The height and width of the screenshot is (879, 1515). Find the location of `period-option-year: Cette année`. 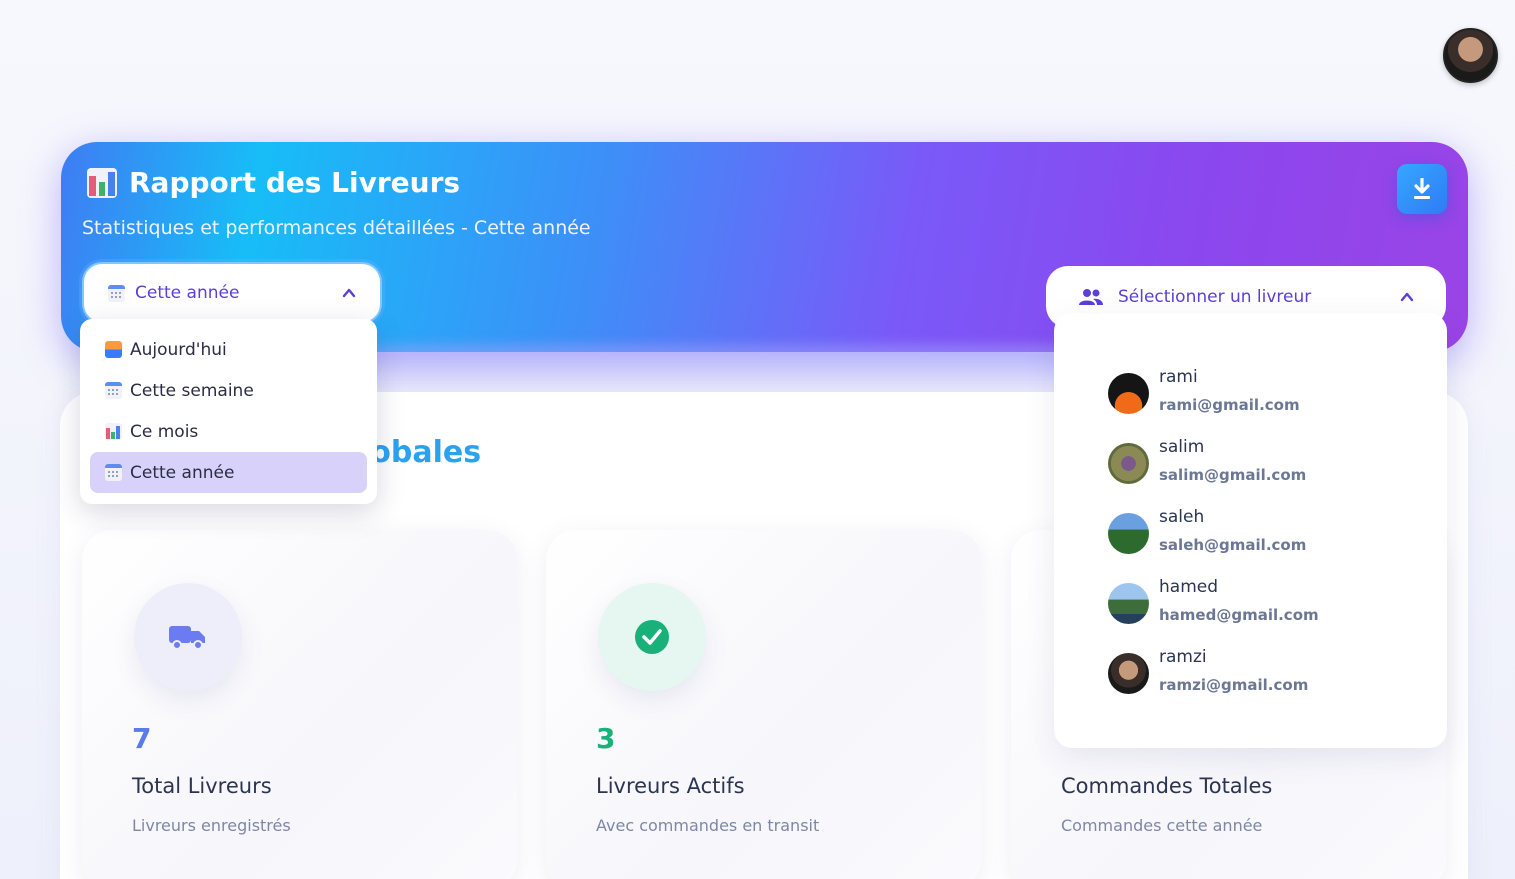

period-option-year: Cette année is located at coordinates (228, 472).